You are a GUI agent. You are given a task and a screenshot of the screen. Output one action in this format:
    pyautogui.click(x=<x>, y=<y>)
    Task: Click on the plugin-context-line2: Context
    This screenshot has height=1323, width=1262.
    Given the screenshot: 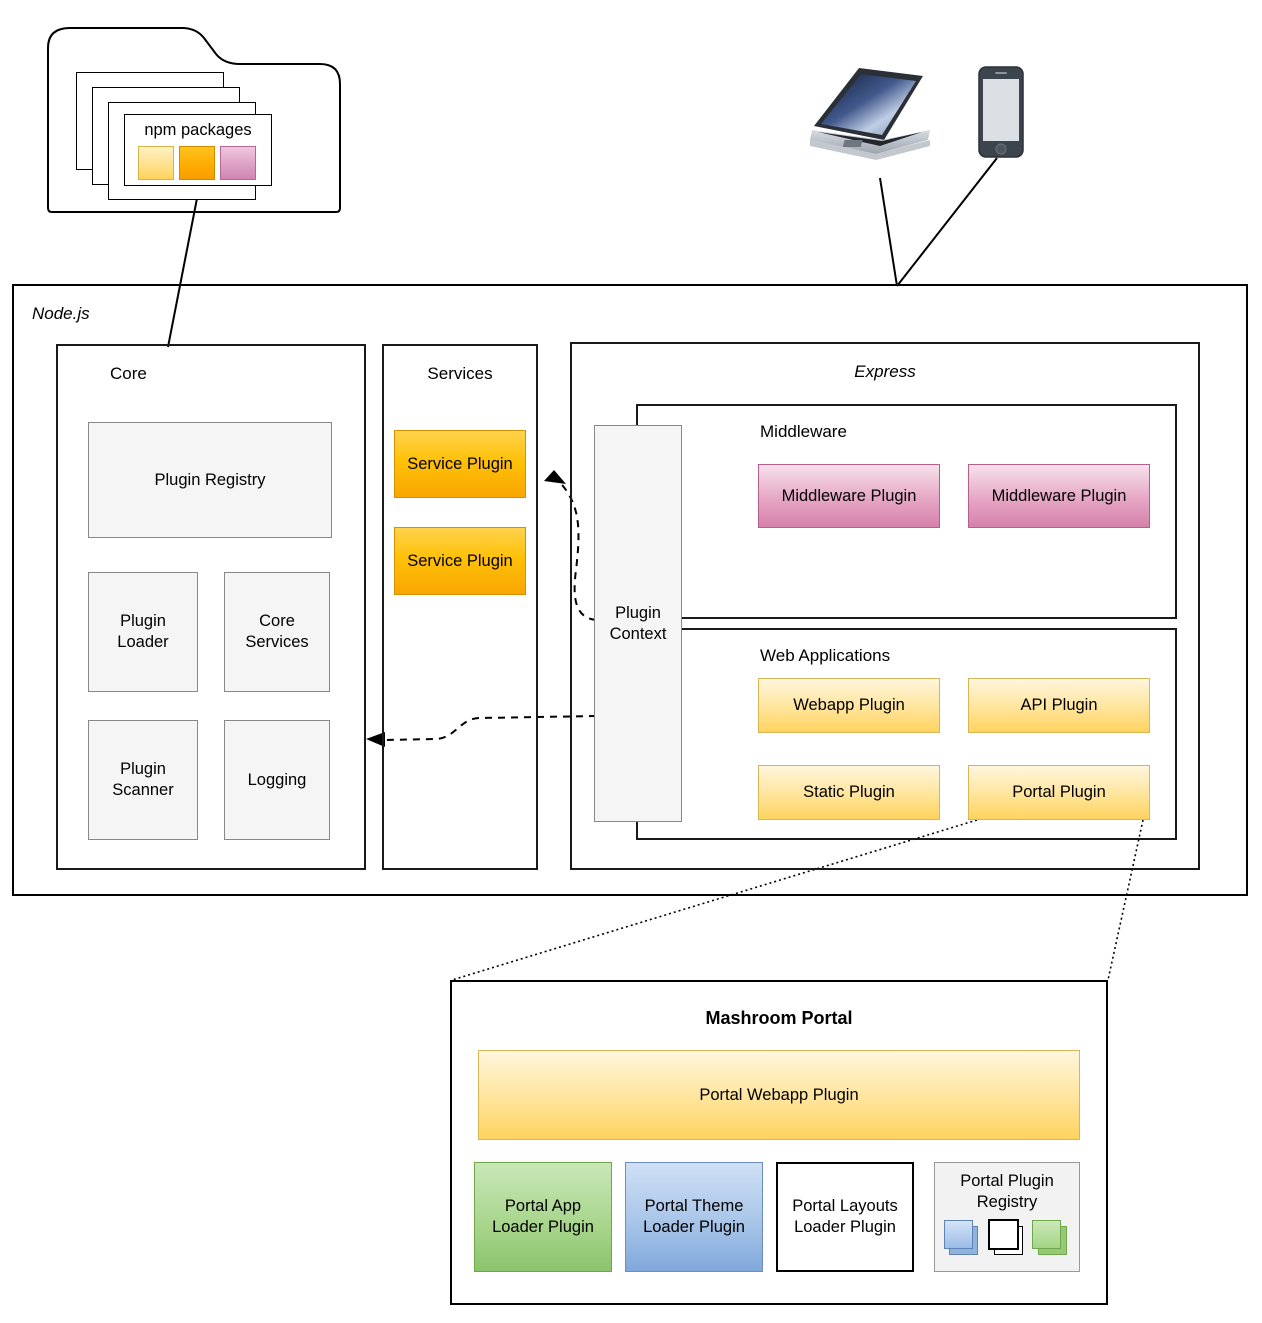 What is the action you would take?
    pyautogui.click(x=638, y=633)
    